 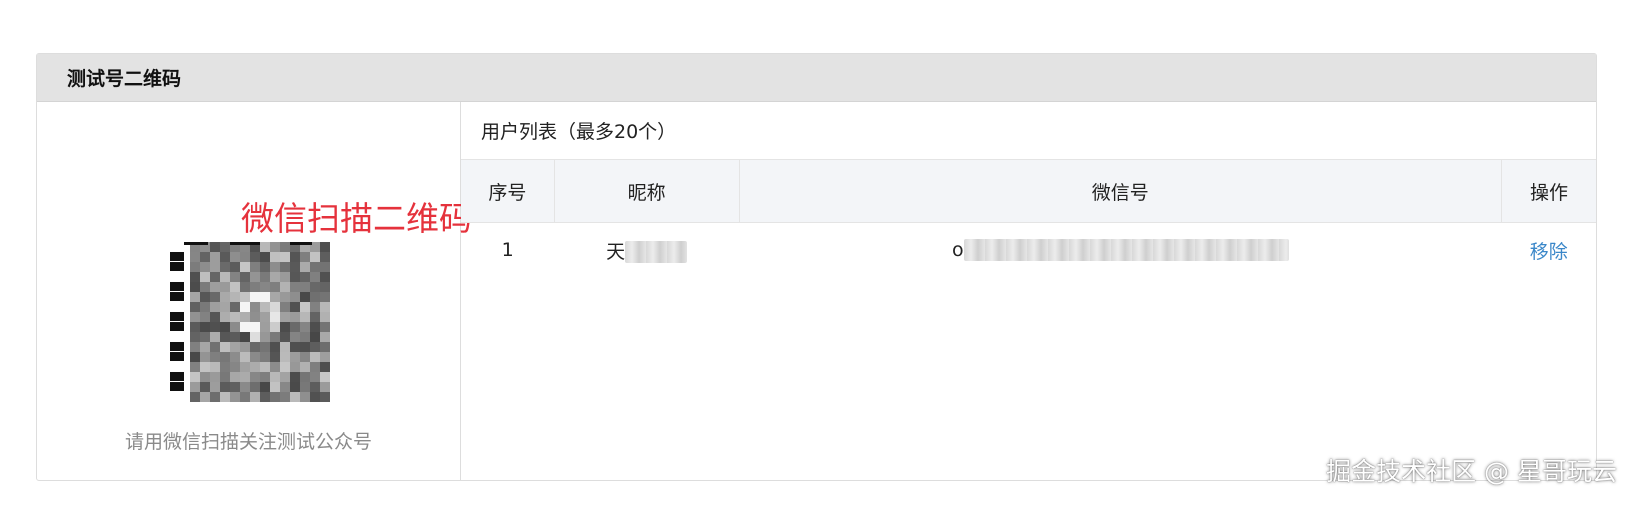 I want to click on column-header-wechat-id: 微信号, so click(x=1121, y=191).